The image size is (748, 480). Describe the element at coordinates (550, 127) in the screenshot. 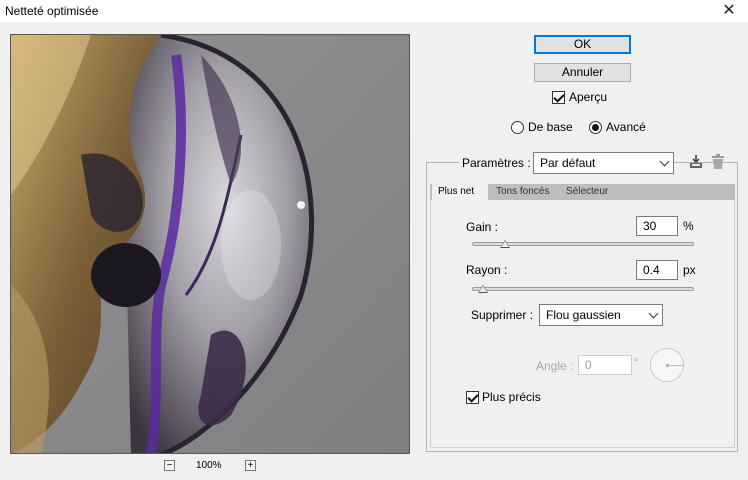

I see `basic-label: De base` at that location.